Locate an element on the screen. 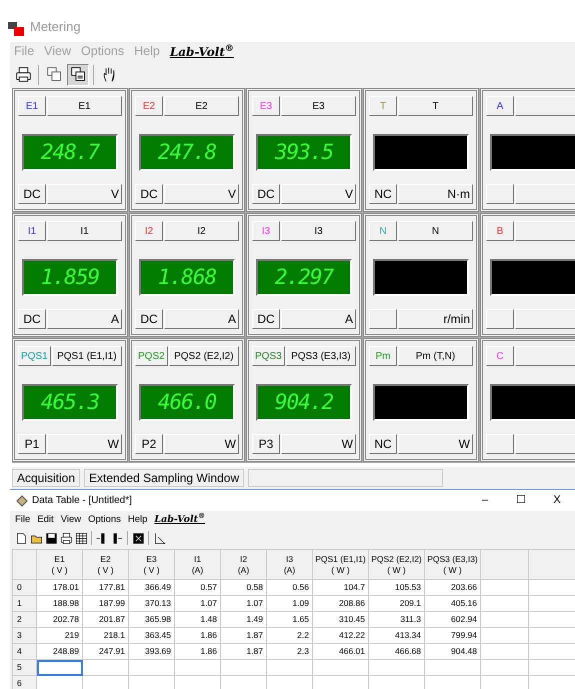 This screenshot has height=689, width=575. table-cell: 0.58 is located at coordinates (243, 588).